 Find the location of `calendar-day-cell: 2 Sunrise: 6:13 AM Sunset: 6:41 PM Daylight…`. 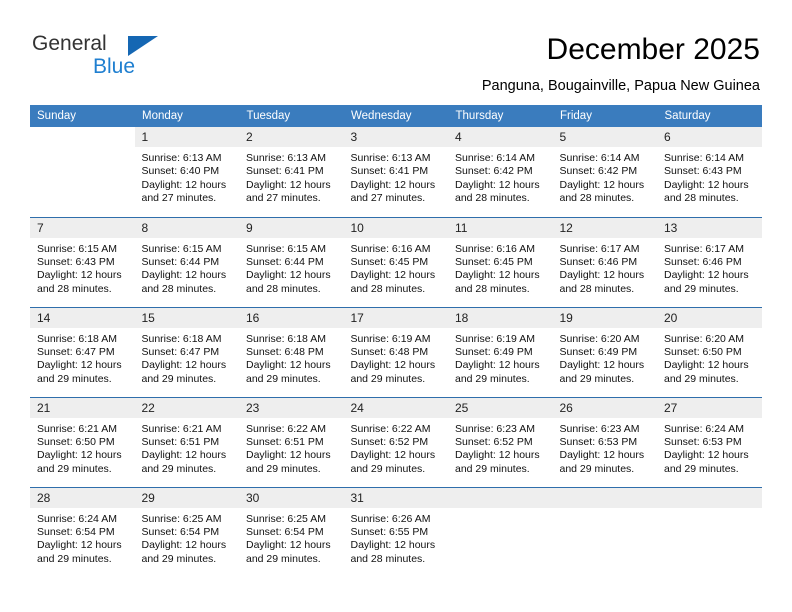

calendar-day-cell: 2 Sunrise: 6:13 AM Sunset: 6:41 PM Daylight… is located at coordinates (291, 172).